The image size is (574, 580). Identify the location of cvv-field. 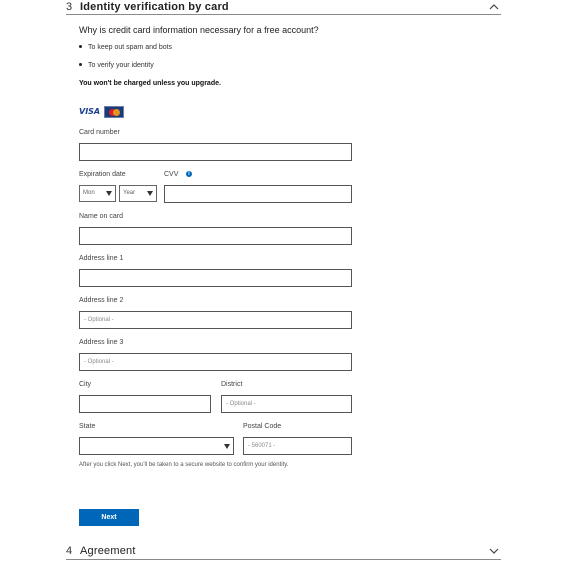
(258, 194).